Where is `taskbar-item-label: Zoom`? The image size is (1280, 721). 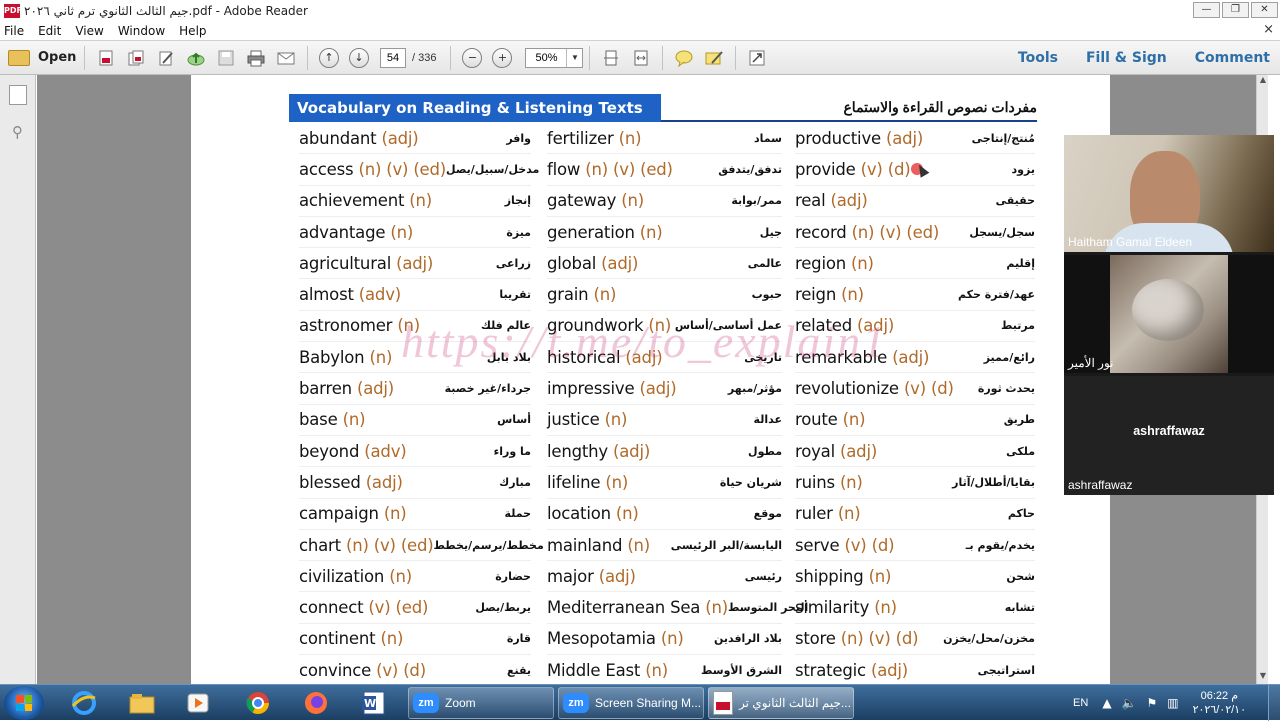 taskbar-item-label: Zoom is located at coordinates (460, 703).